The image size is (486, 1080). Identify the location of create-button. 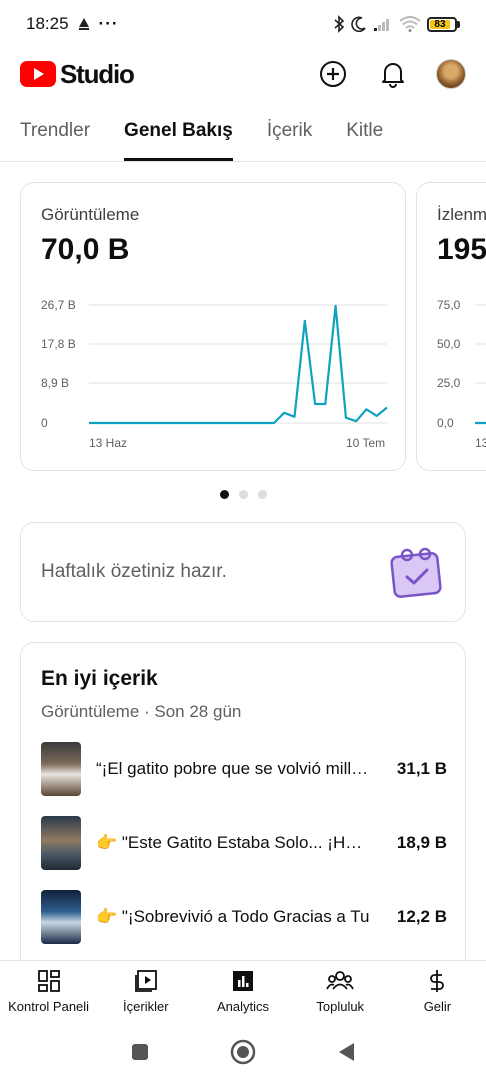
(333, 74).